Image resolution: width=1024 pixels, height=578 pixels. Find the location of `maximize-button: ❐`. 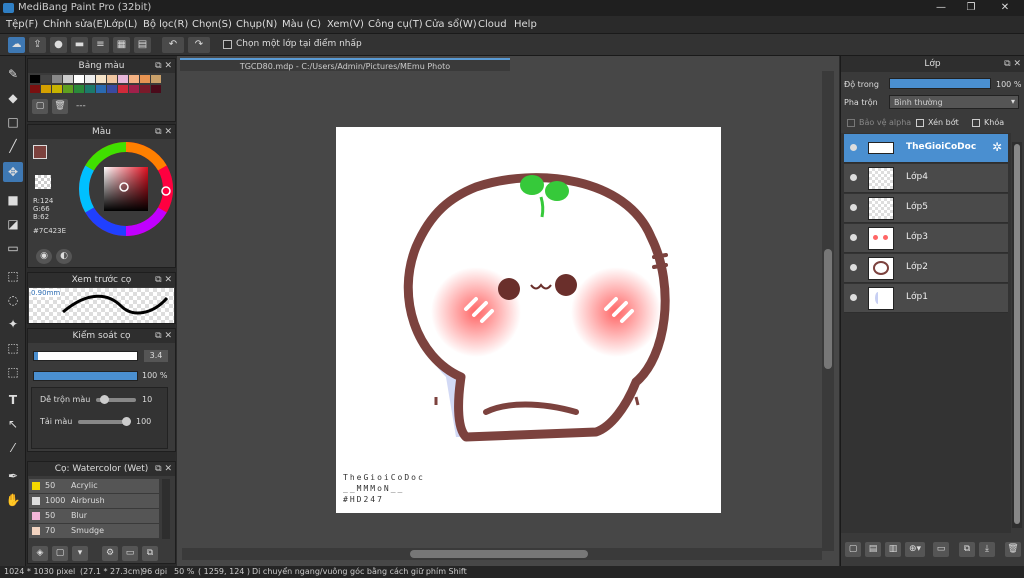

maximize-button: ❐ is located at coordinates (971, 8).